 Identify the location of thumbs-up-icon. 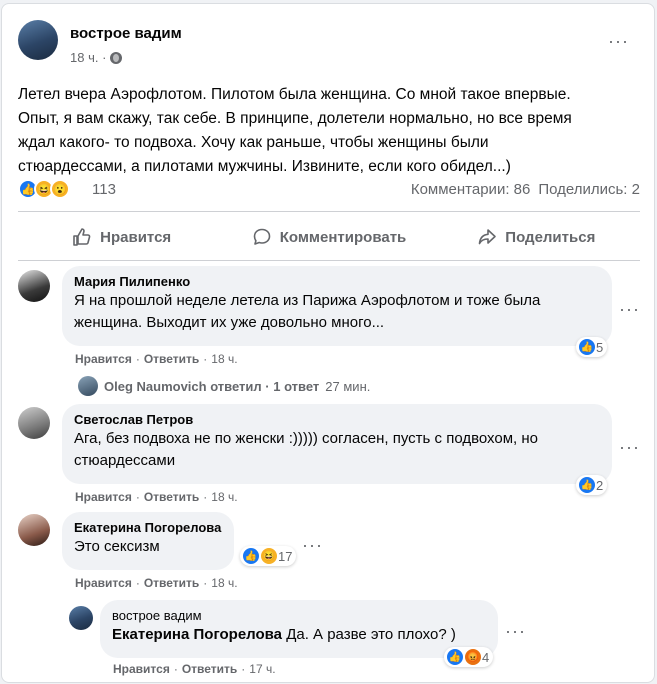
(82, 237).